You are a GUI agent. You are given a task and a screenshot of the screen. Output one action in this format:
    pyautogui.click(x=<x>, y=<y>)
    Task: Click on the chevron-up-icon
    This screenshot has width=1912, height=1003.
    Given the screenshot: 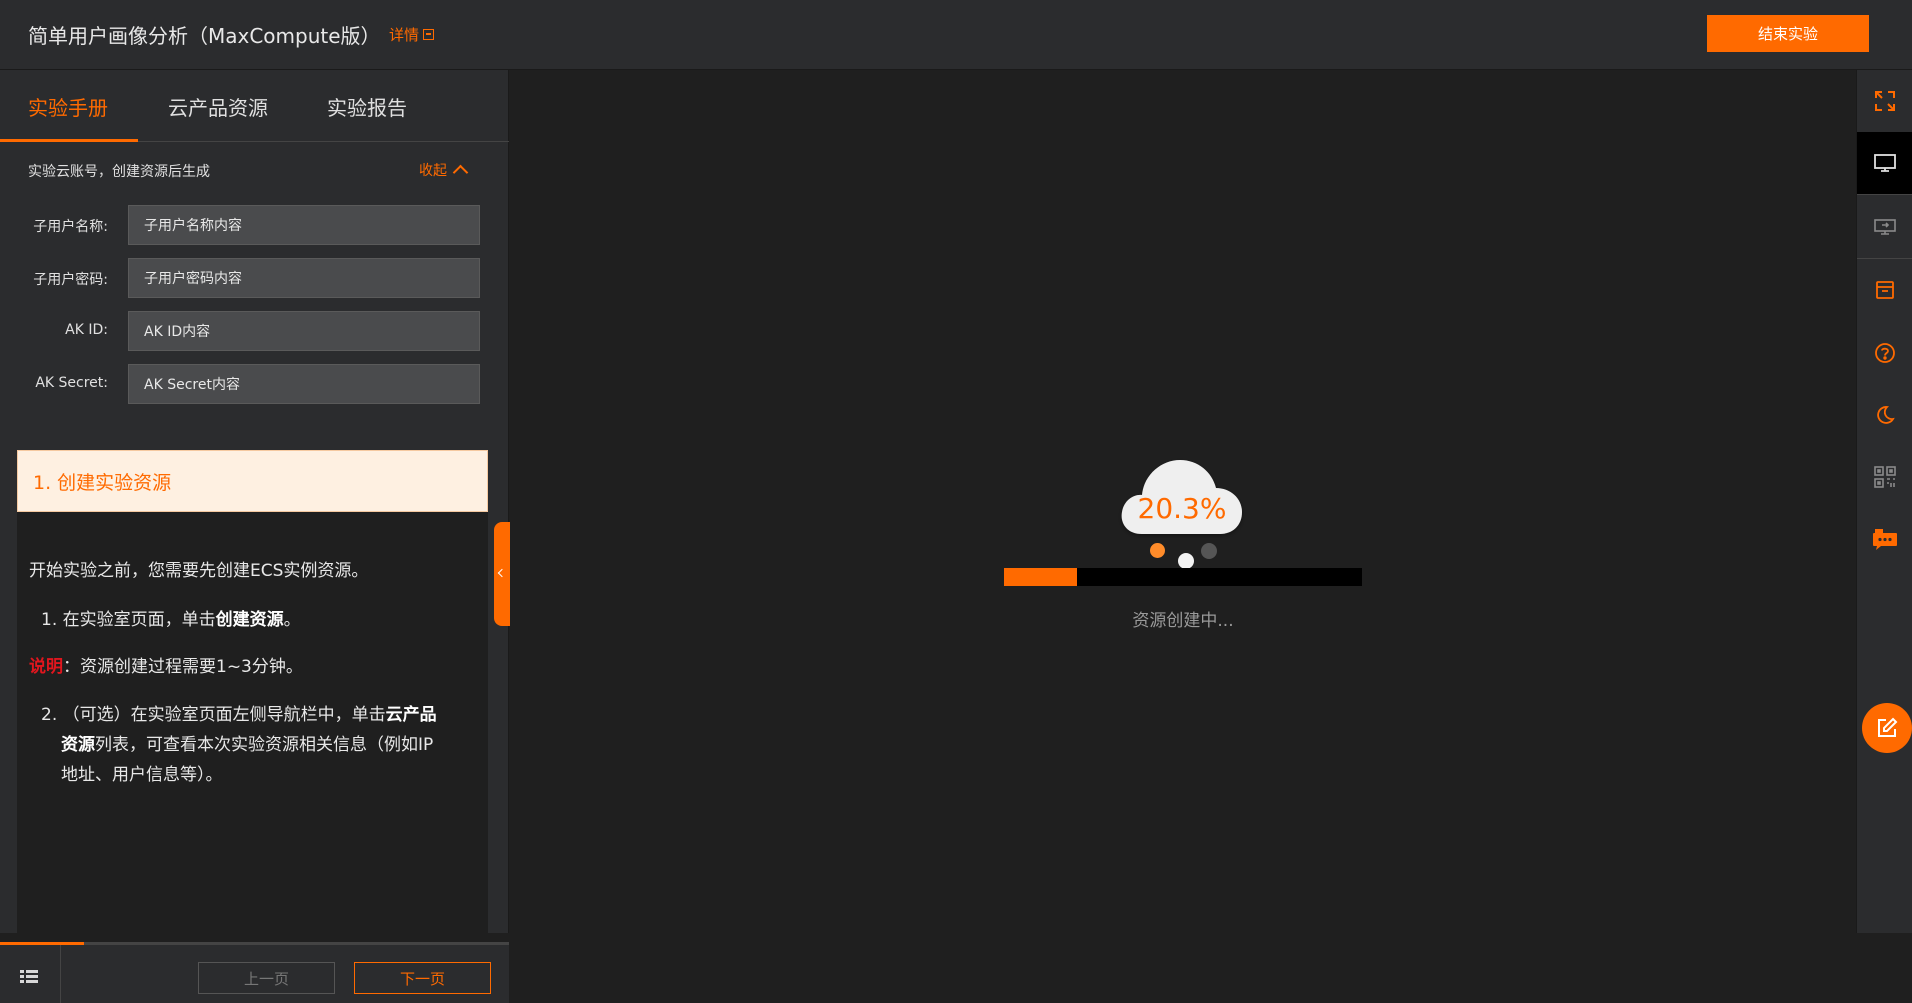 What is the action you would take?
    pyautogui.click(x=460, y=172)
    